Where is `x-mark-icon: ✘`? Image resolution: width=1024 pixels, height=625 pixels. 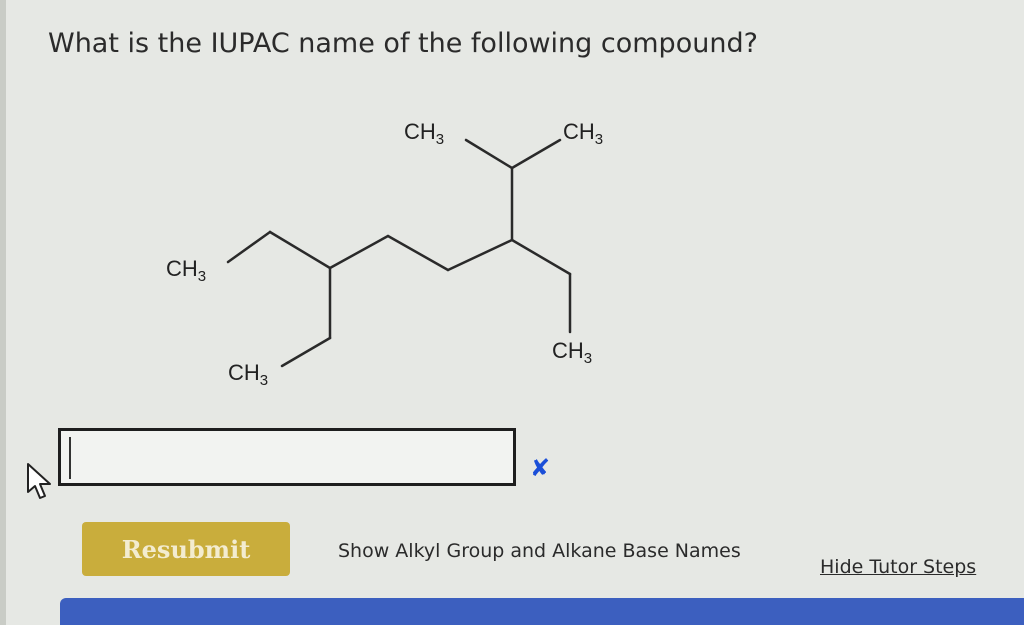
x-mark-icon: ✘ is located at coordinates (540, 468).